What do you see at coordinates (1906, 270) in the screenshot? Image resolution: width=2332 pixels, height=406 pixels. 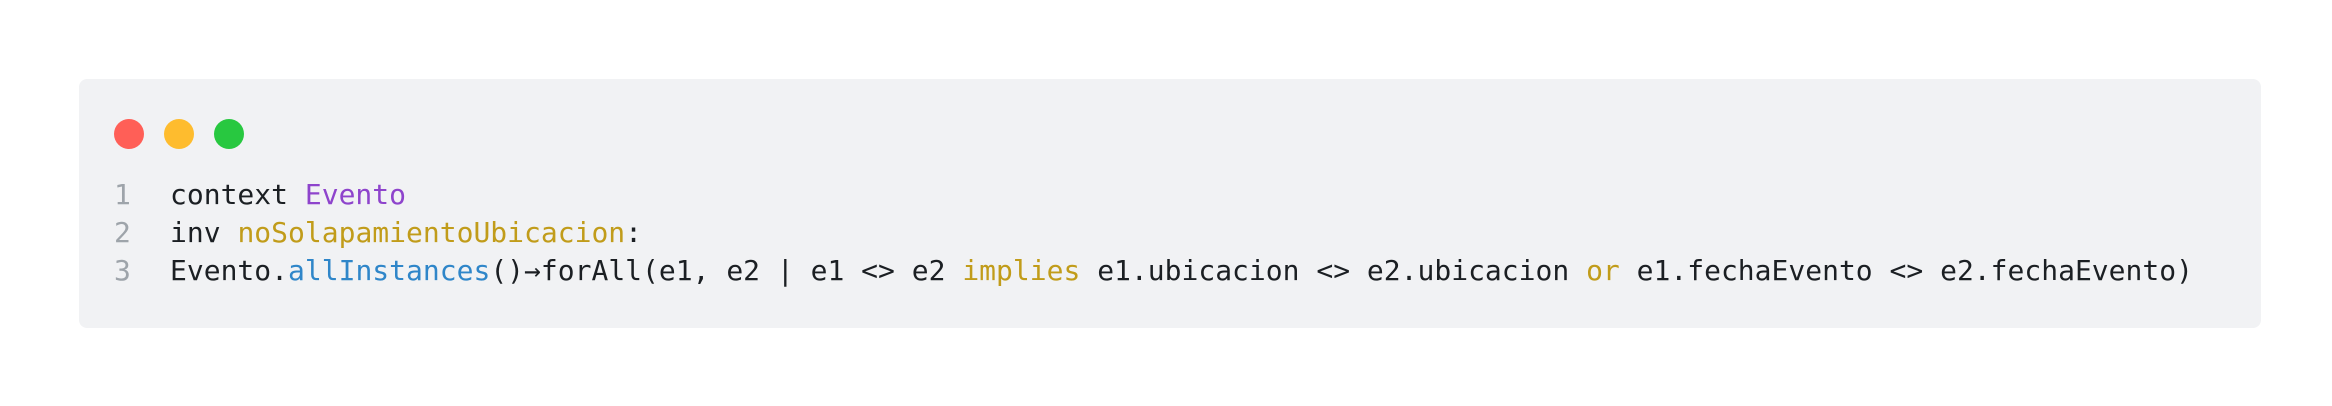 I see `code-text: e1.fechaEvento <> e2.fechaEvento)` at bounding box center [1906, 270].